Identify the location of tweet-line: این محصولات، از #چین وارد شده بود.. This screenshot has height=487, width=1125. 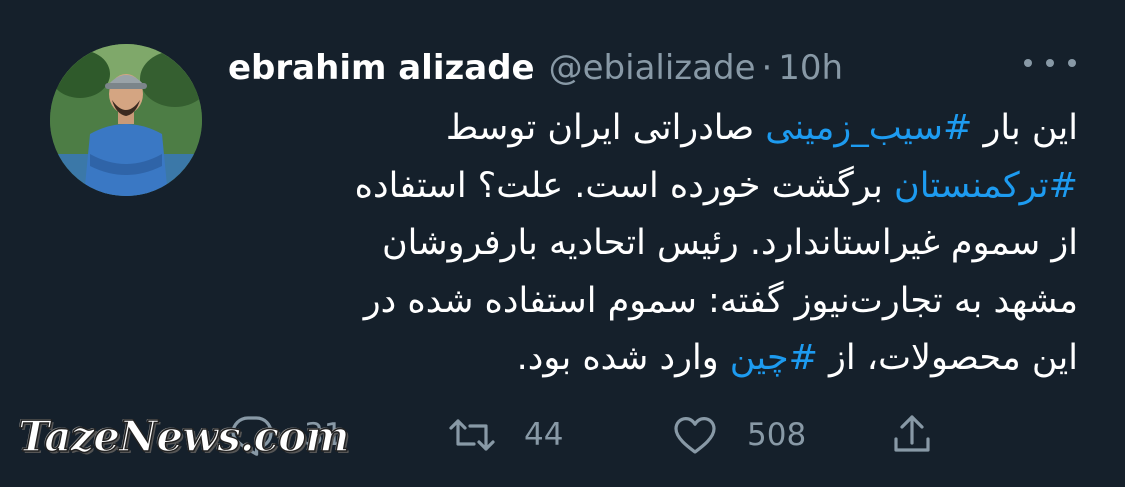
(653, 359).